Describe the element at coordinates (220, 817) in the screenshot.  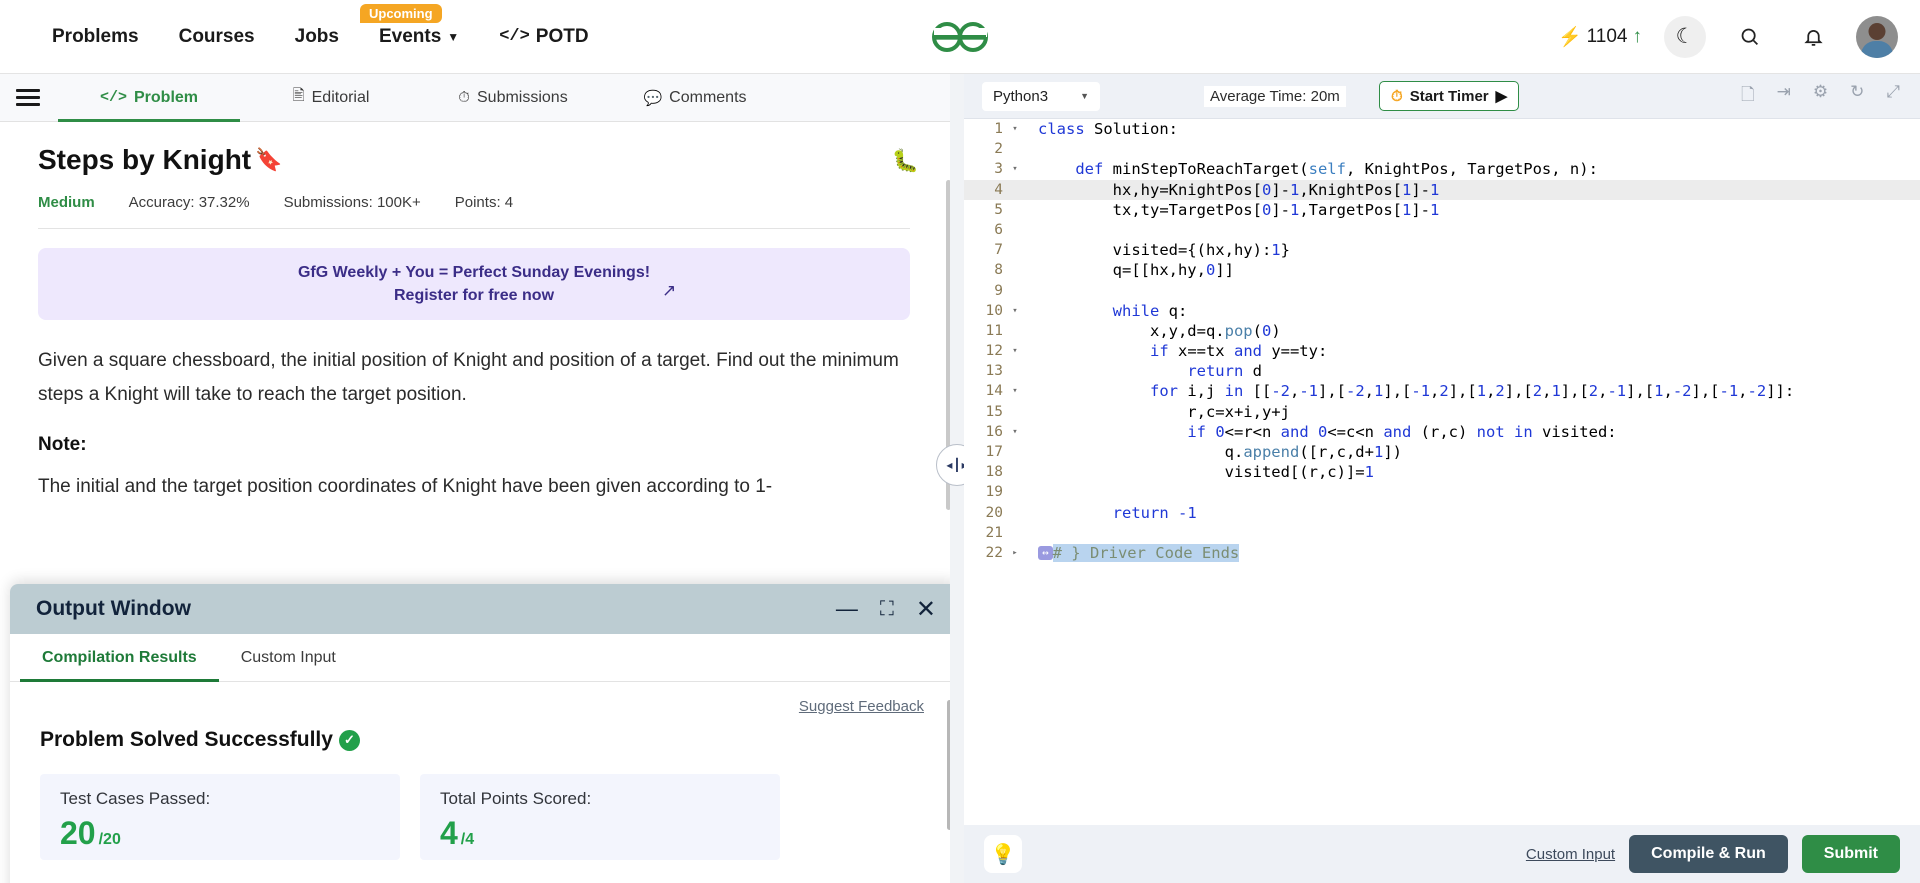
I see `card-test-cases-passed: Test Cases Passed: 20 /20` at that location.